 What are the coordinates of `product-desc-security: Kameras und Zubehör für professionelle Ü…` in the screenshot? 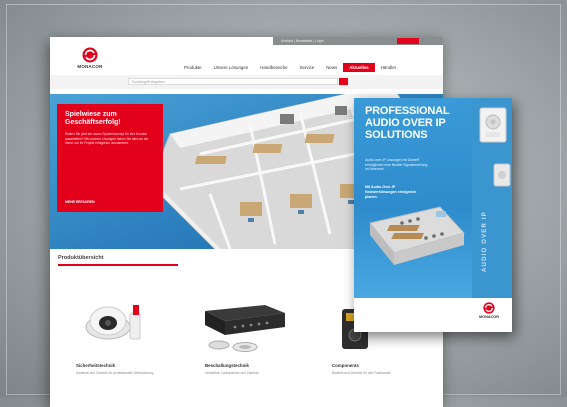 It's located at (115, 373).